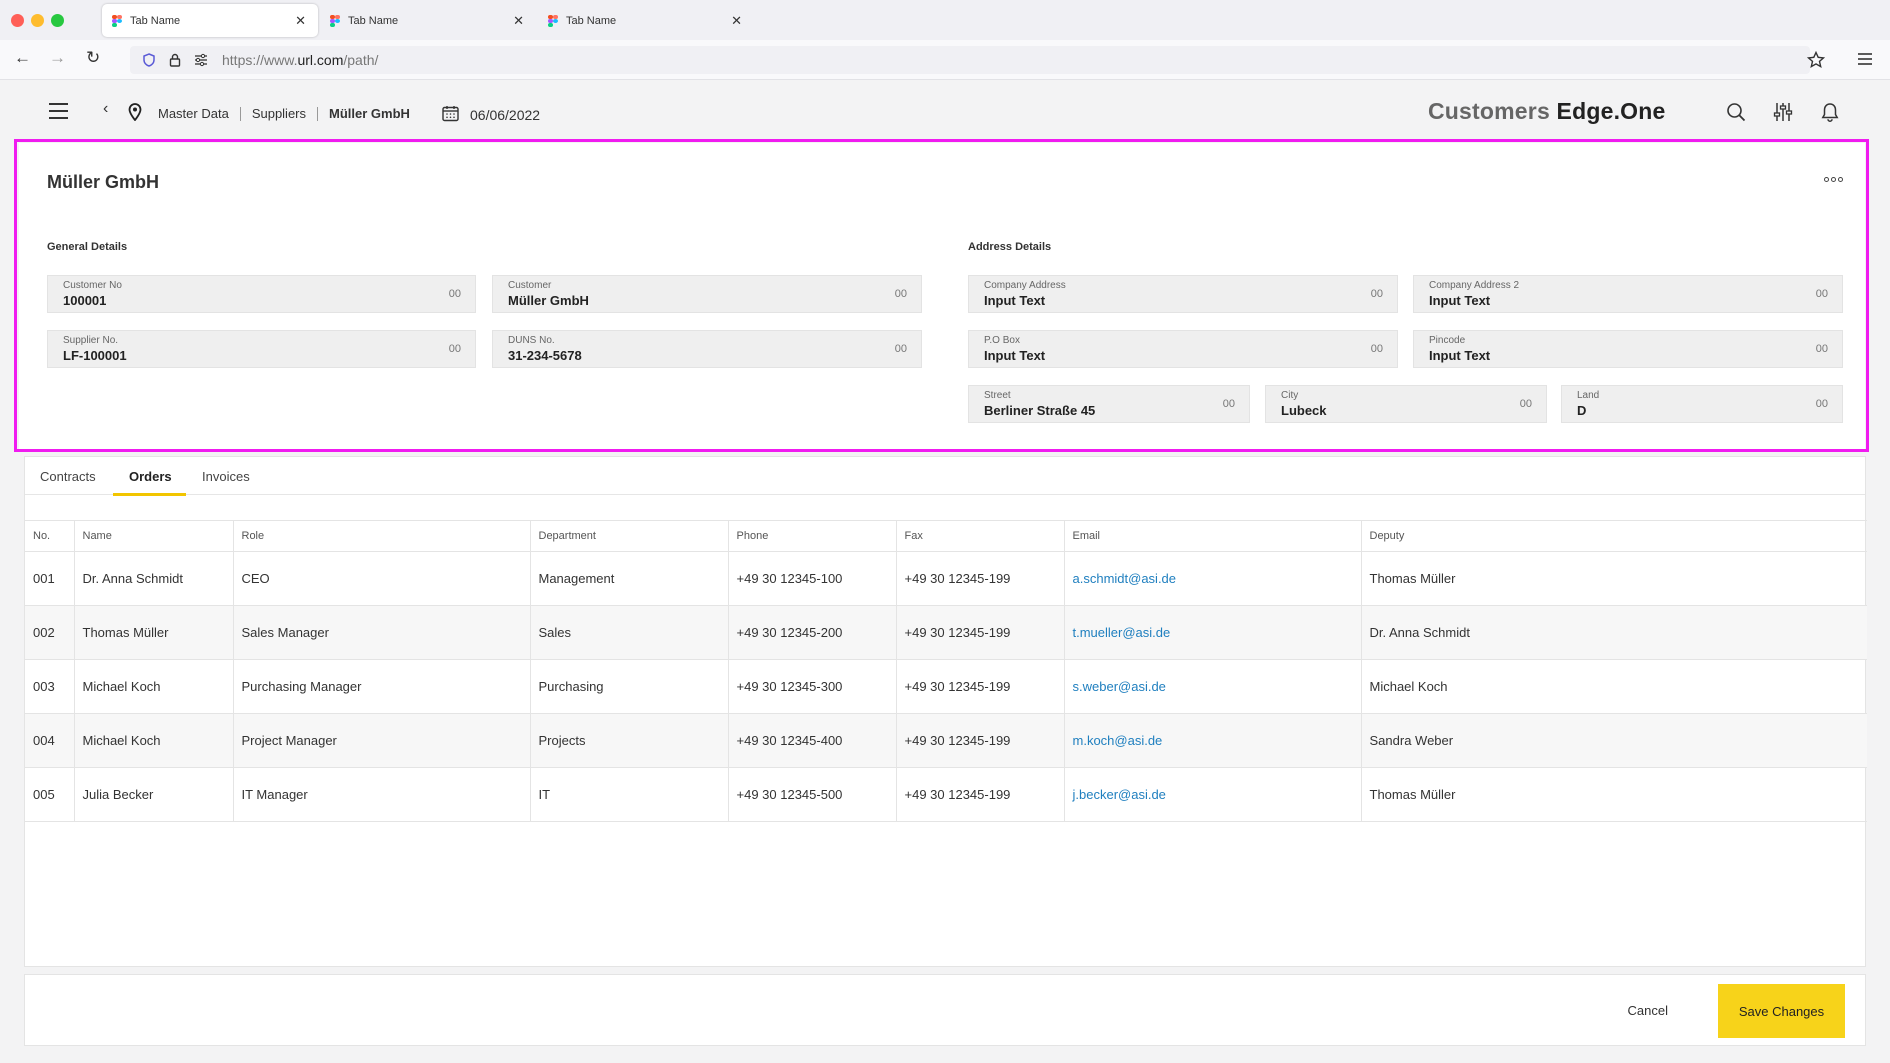 Image resolution: width=1890 pixels, height=1063 pixels. Describe the element at coordinates (1614, 632) in the screenshot. I see `cell-deputy: Dr. Anna Schmidt` at that location.